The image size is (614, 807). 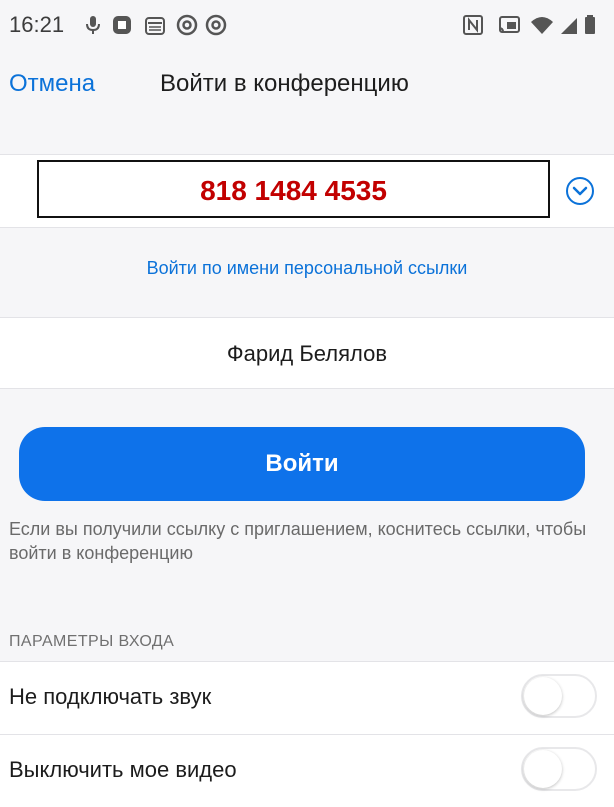 I want to click on history-dropdown-button, so click(x=580, y=191).